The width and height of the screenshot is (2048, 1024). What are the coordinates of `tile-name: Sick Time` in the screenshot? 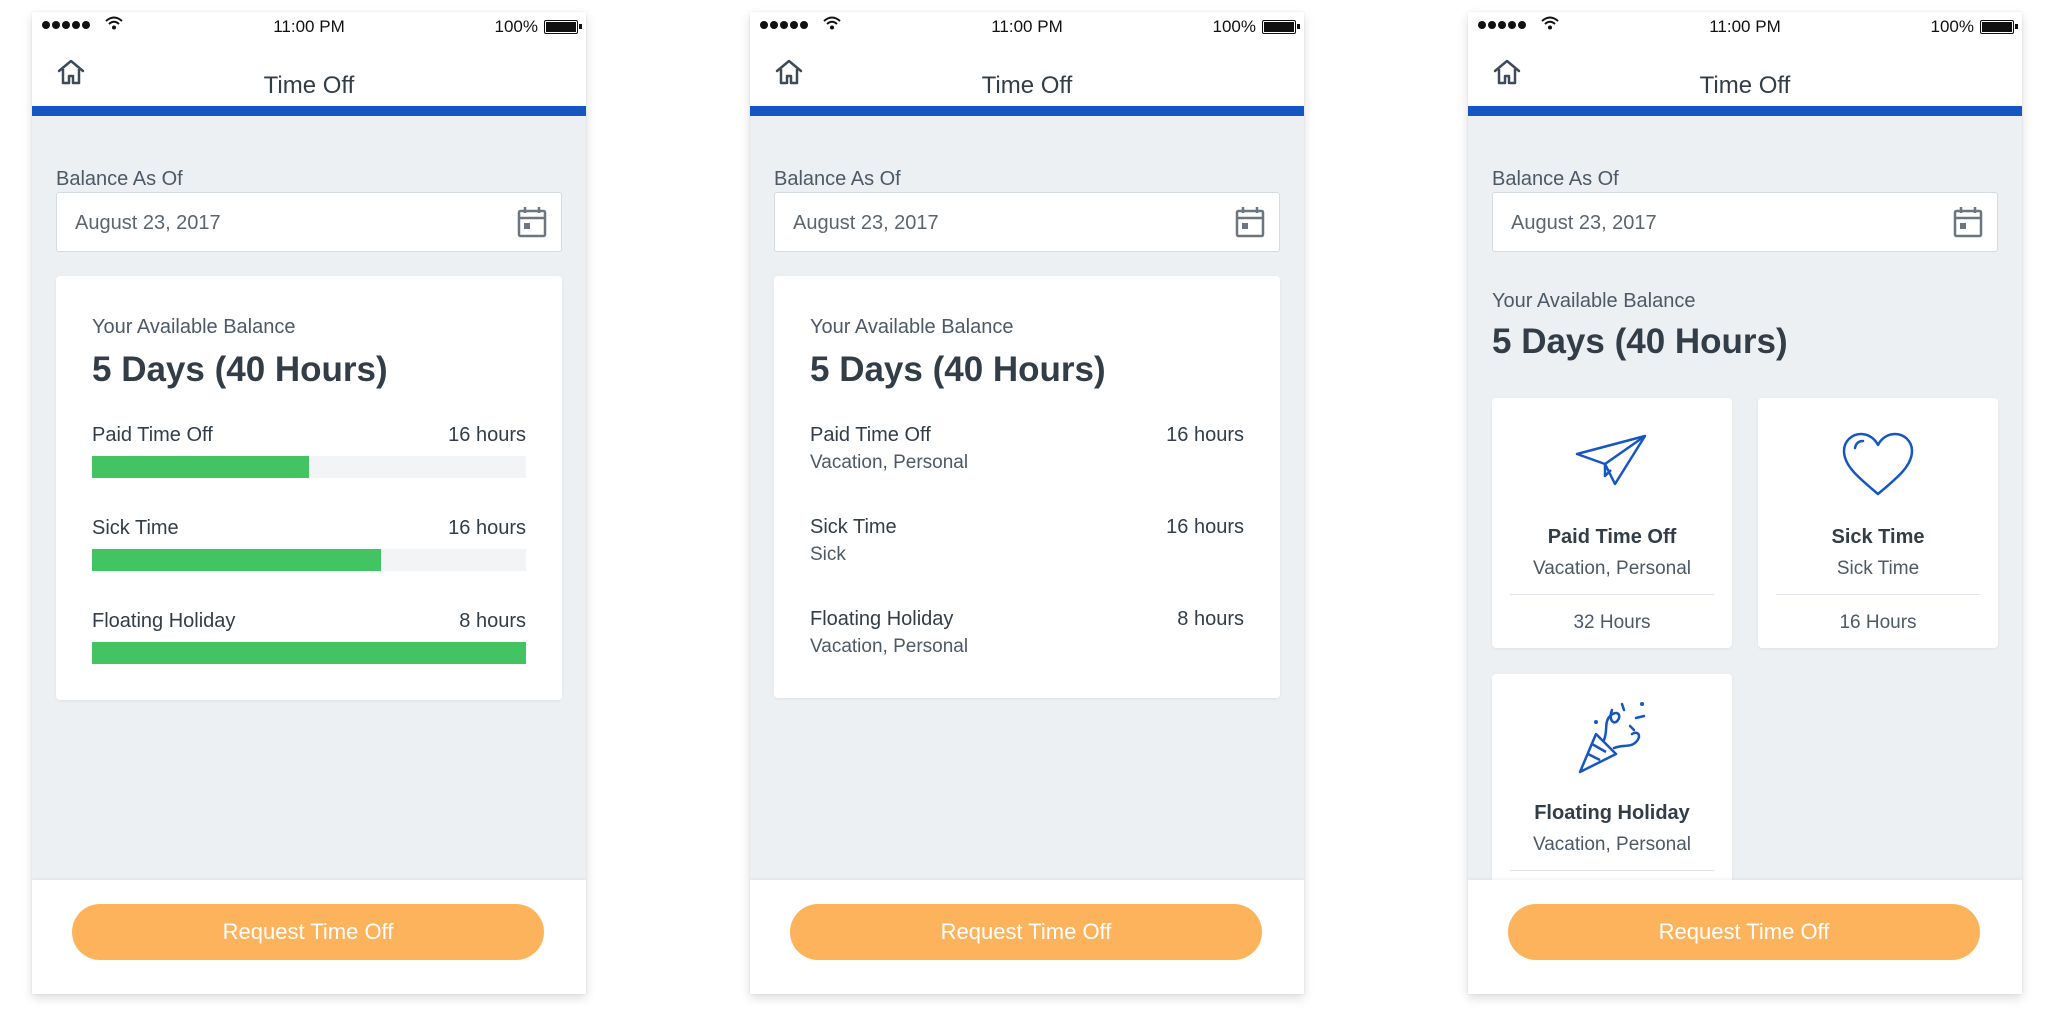 It's located at (1878, 537).